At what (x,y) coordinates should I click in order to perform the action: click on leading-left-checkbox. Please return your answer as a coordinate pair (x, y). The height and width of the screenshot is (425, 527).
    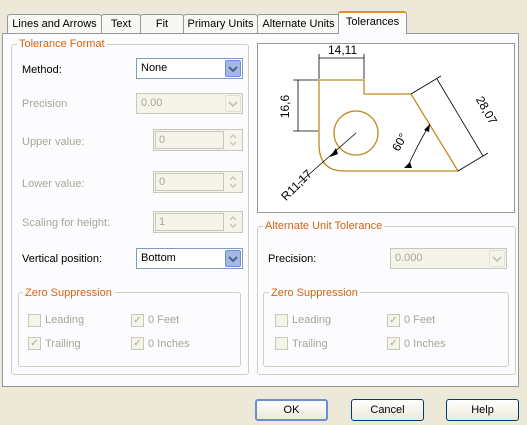
    Looking at the image, I should click on (34, 320).